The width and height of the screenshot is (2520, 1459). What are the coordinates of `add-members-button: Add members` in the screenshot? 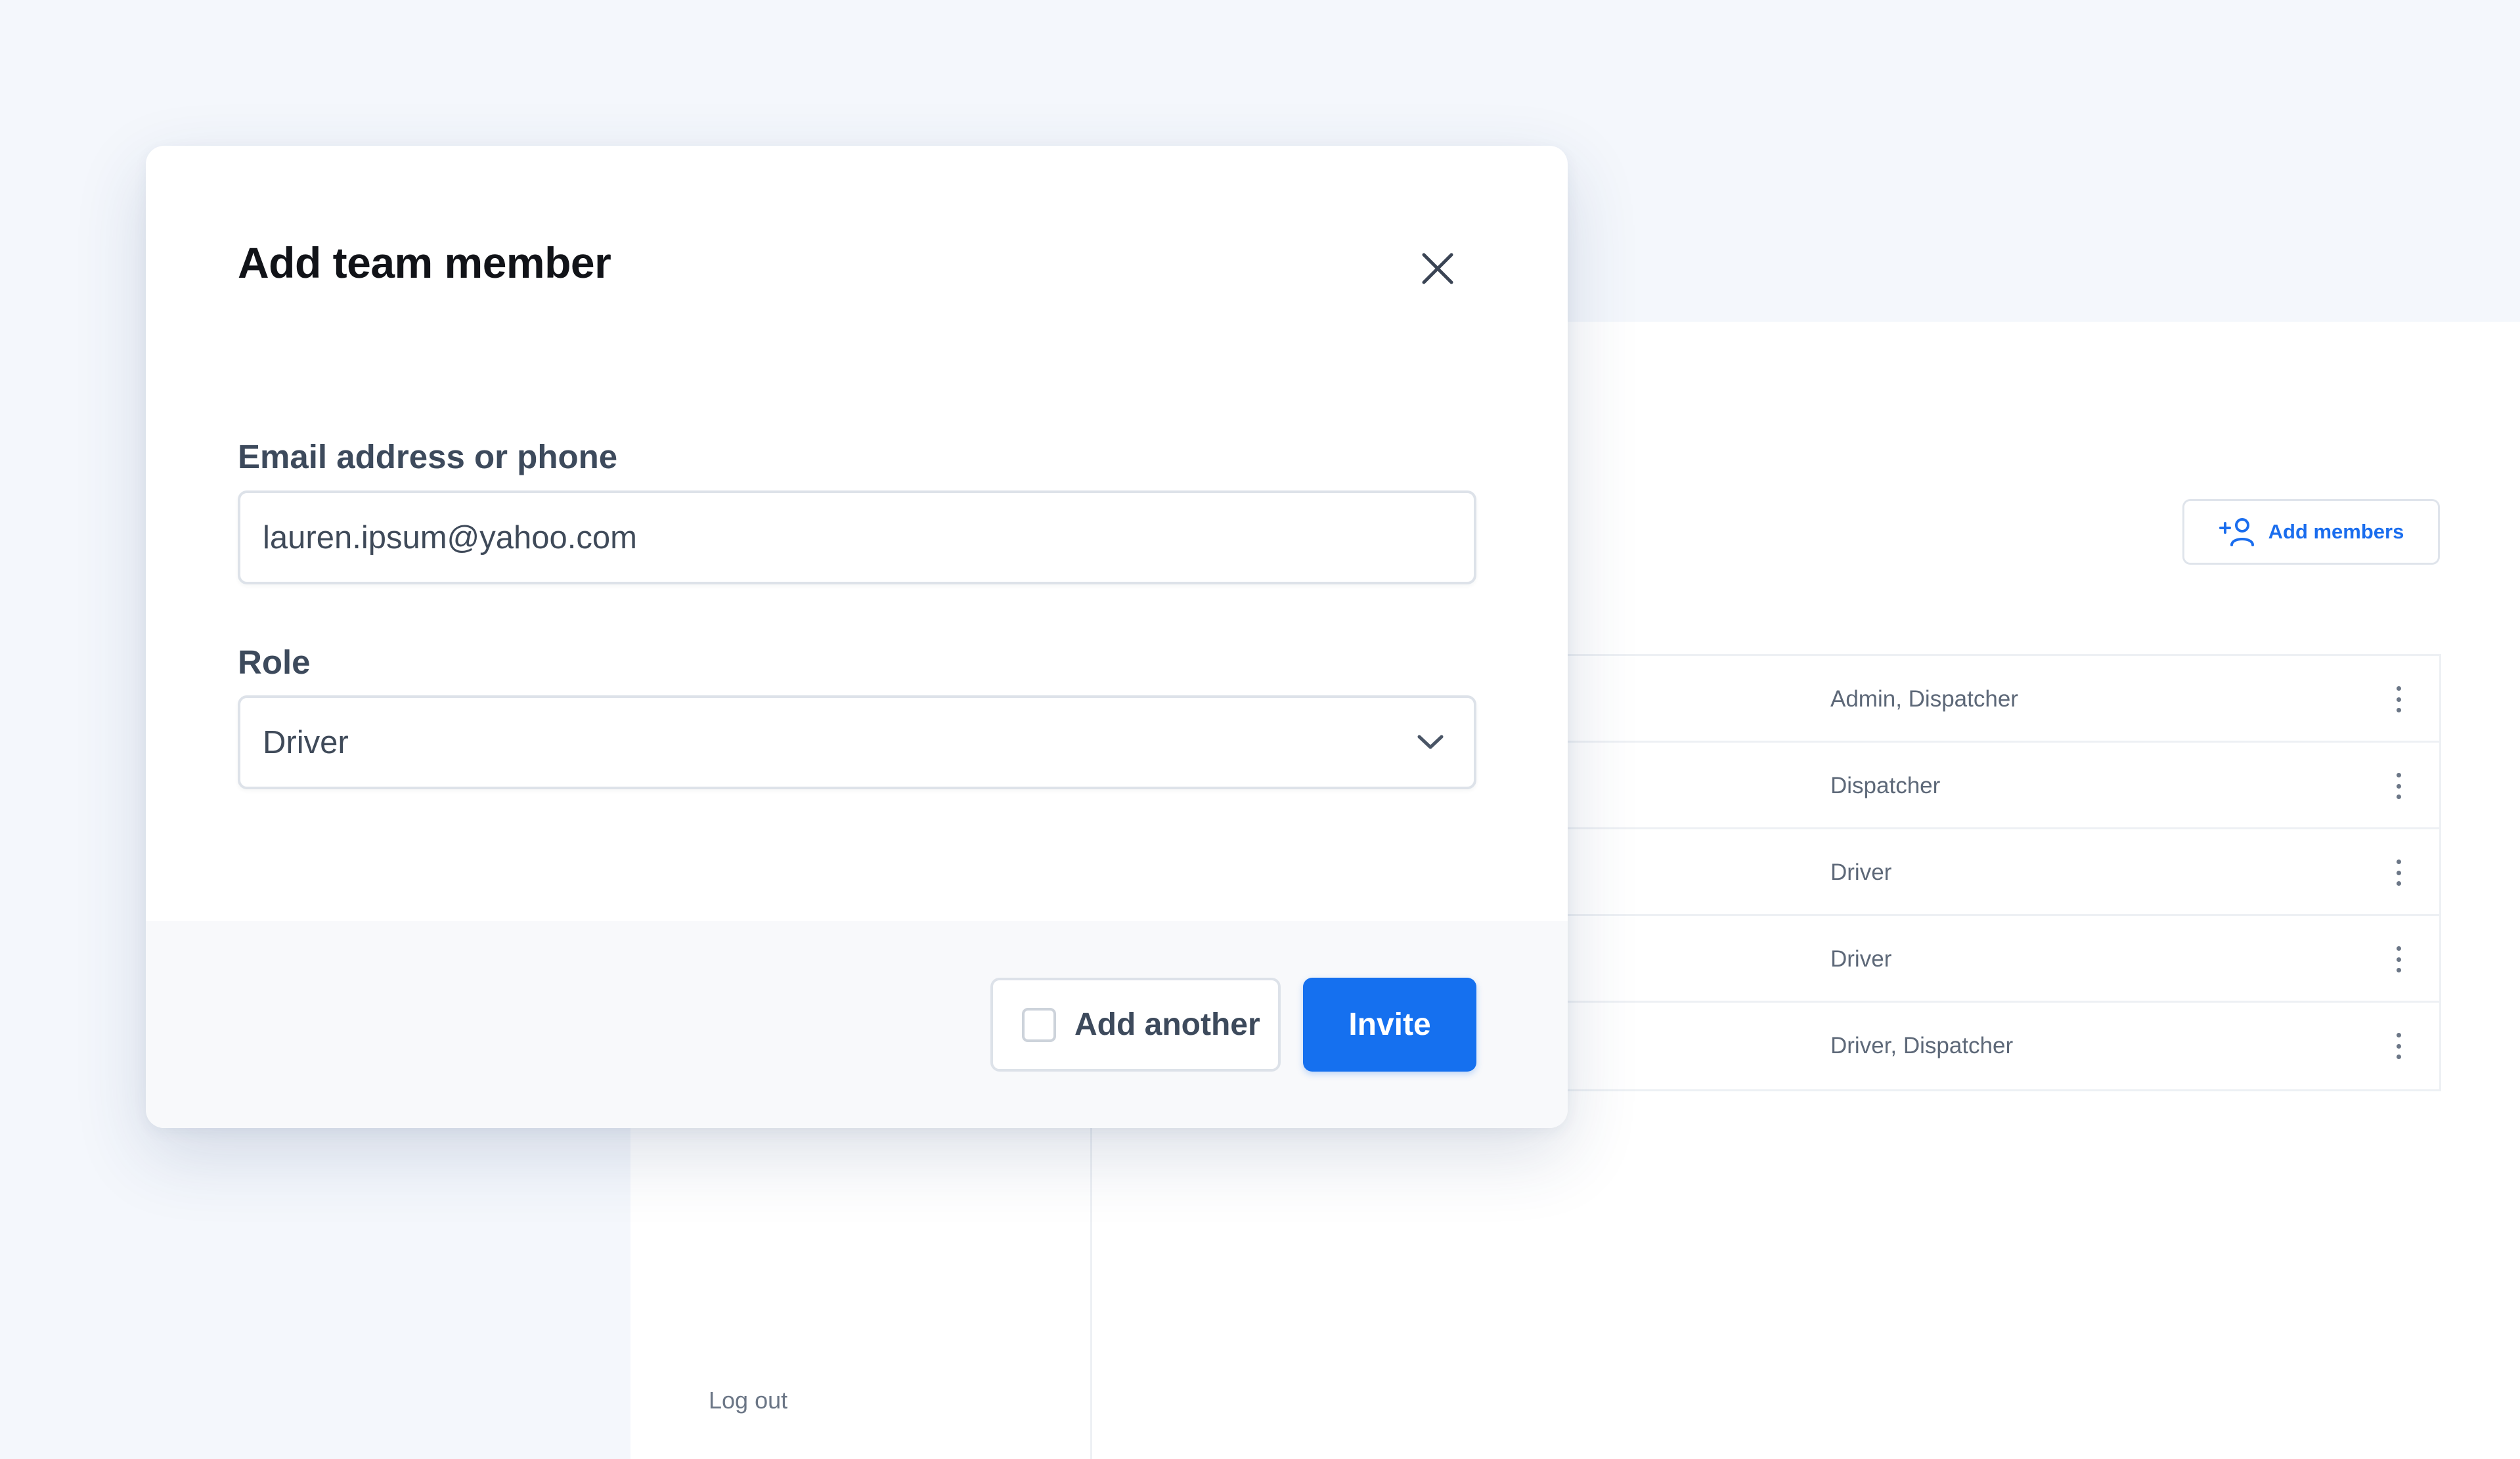 It's located at (2311, 532).